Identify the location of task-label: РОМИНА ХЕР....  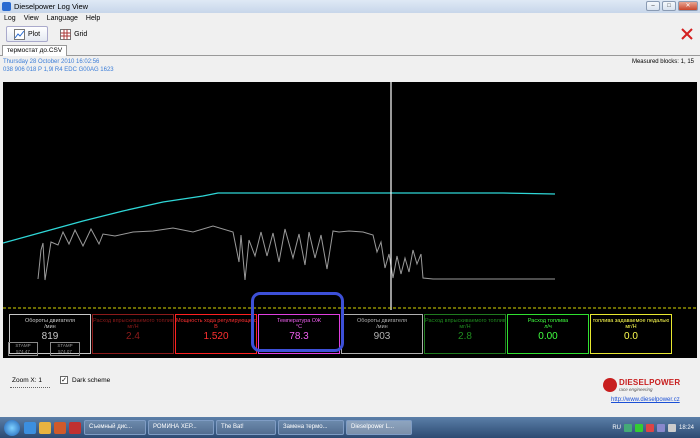
(175, 427).